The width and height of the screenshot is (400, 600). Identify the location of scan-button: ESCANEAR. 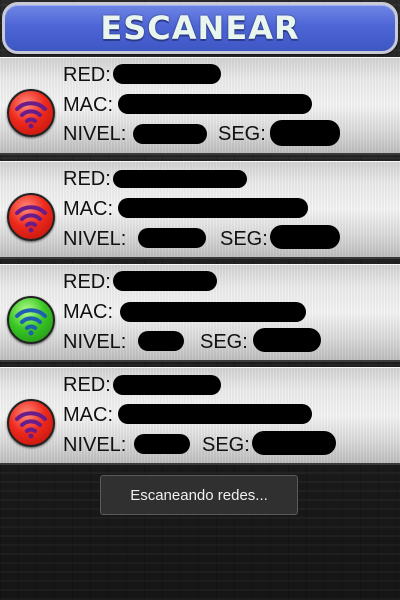
(200, 28).